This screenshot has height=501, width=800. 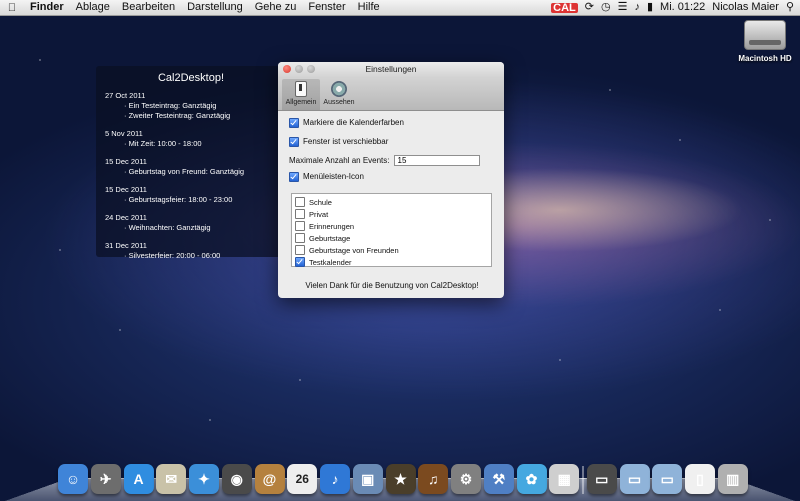 I want to click on facetime-glyph: ◉, so click(x=236, y=478).